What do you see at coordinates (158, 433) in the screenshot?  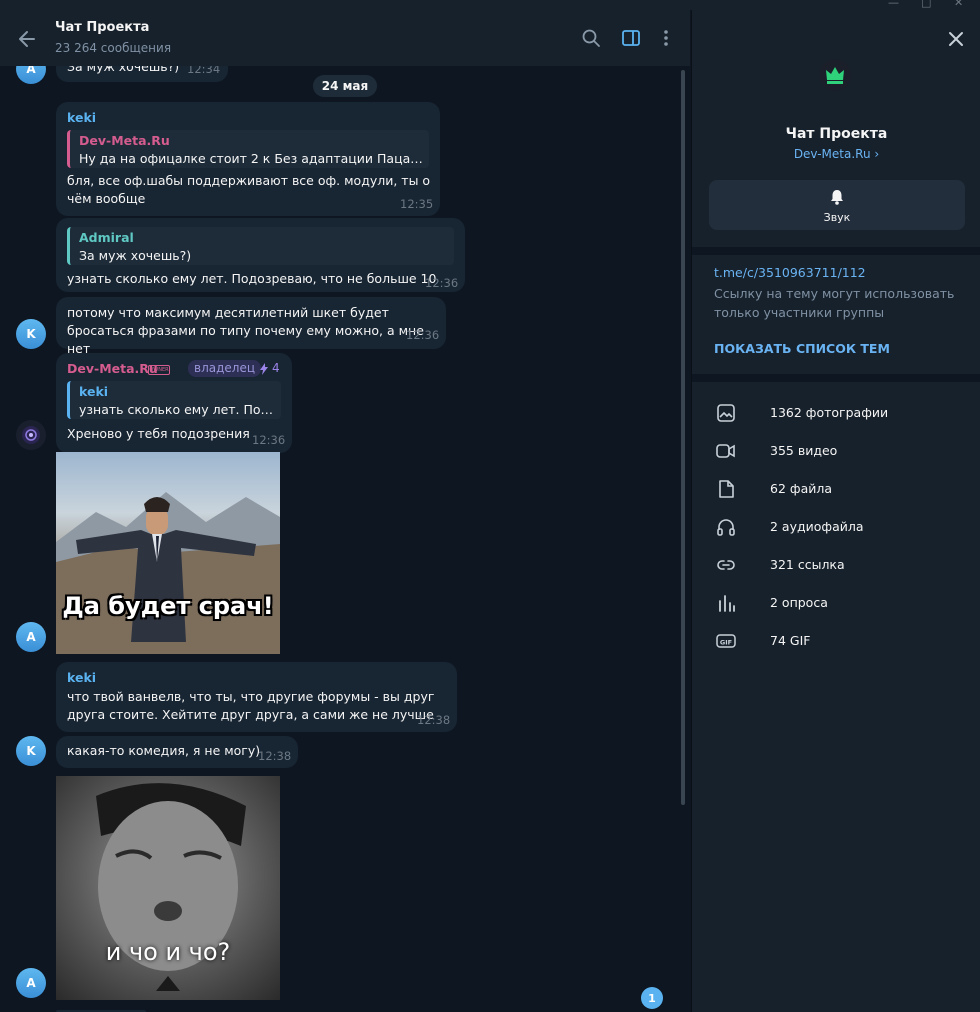 I see `message-text: Хреново у тебя подозрения` at bounding box center [158, 433].